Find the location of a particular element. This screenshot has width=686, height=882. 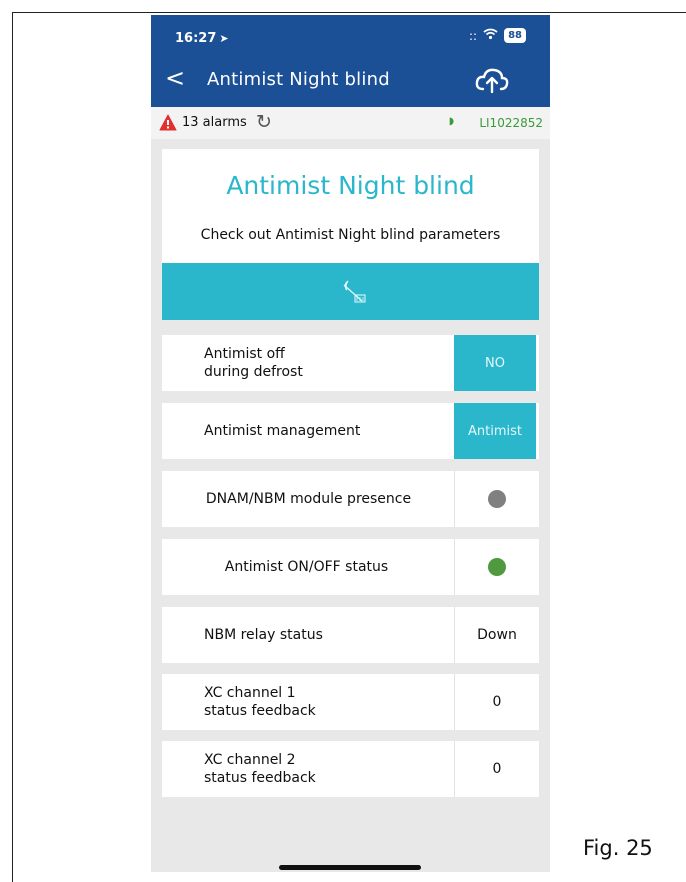

connection-icon: ◗ is located at coordinates (451, 121).